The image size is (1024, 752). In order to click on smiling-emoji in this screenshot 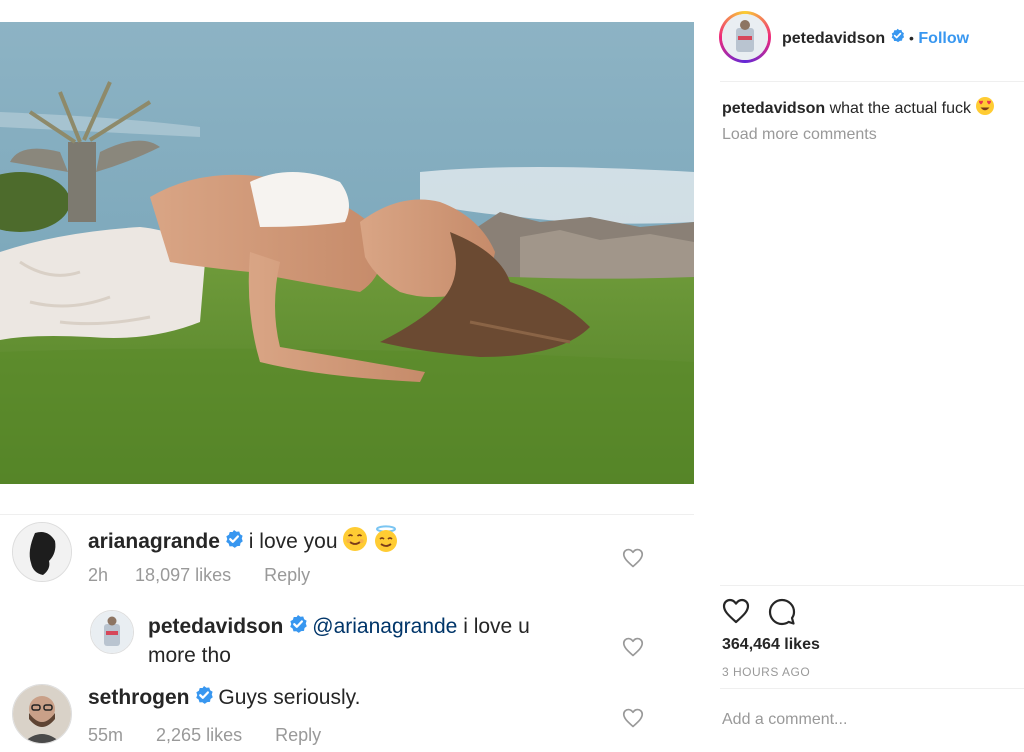, I will do `click(355, 544)`.